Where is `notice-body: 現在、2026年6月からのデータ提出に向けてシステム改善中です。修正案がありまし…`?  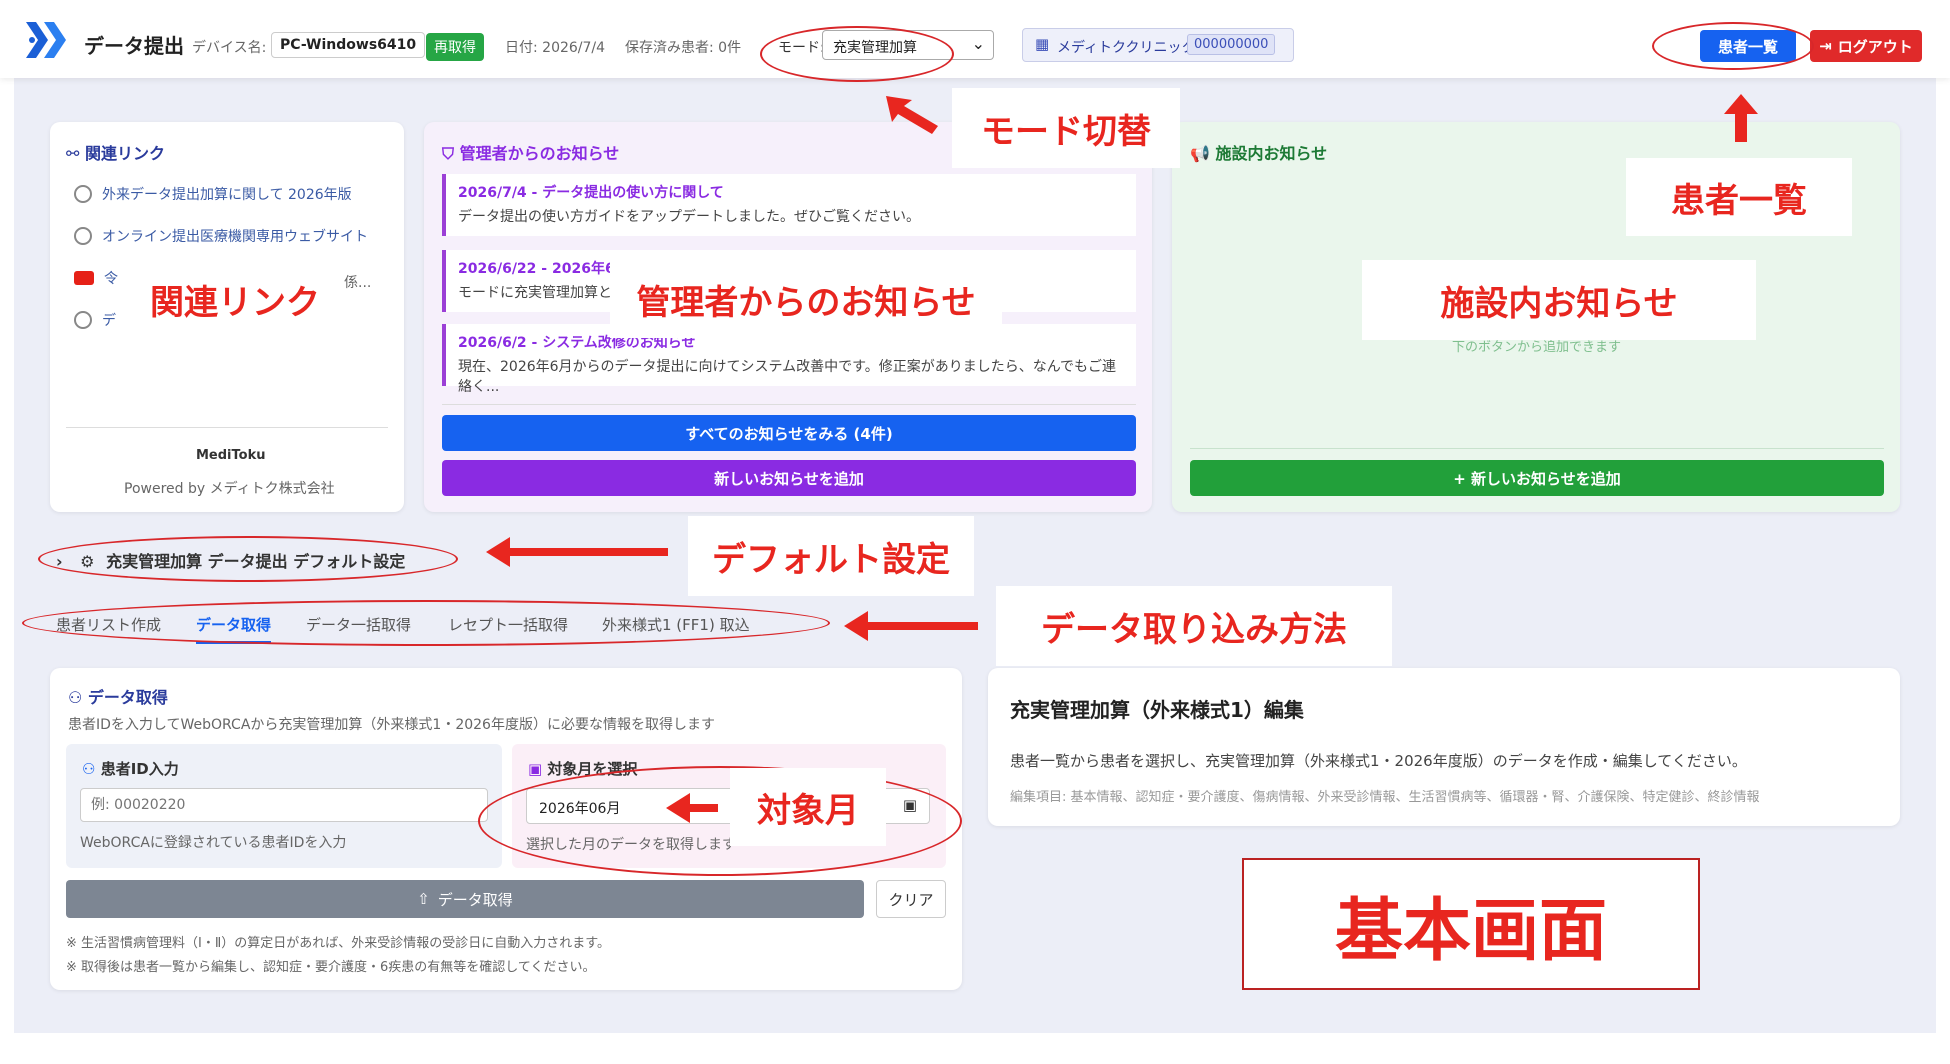
notice-body: 現在、2026年6月からのデータ提出に向けてシステム改善中です。修正案がありまし… is located at coordinates (787, 377).